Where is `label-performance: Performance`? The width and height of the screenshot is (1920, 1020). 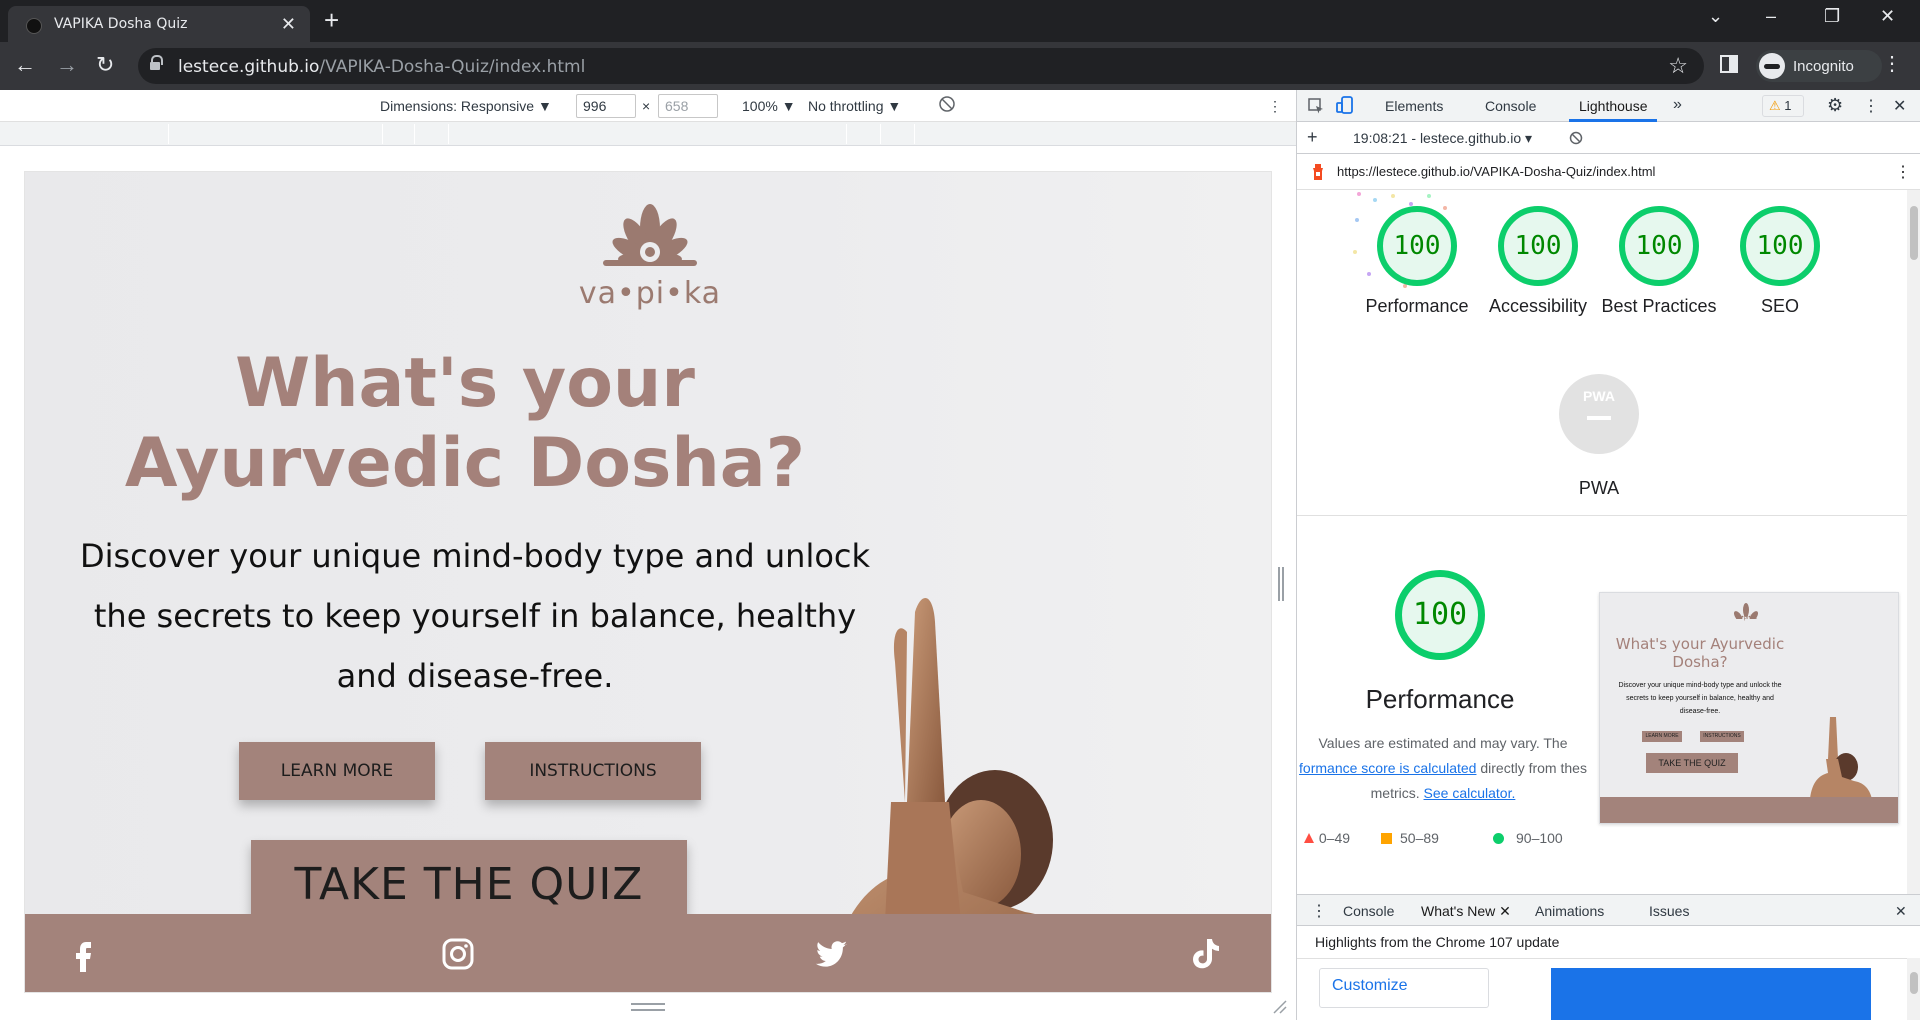 label-performance: Performance is located at coordinates (1417, 306).